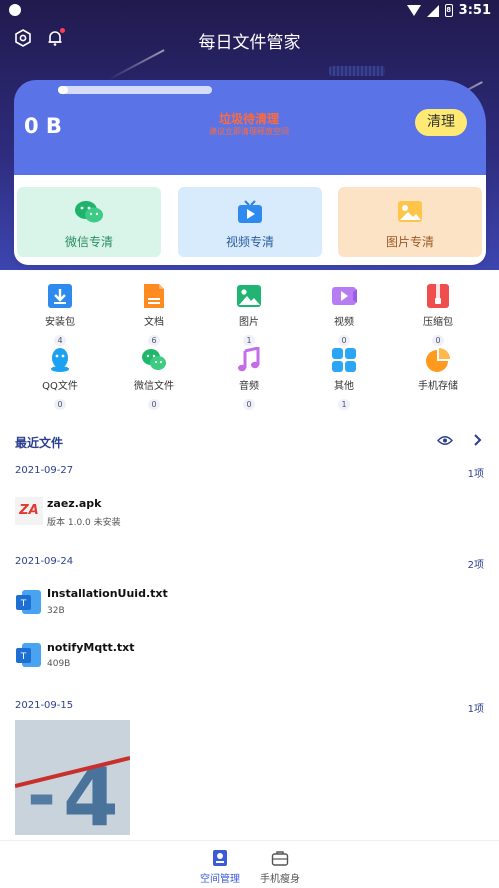 The height and width of the screenshot is (888, 499). What do you see at coordinates (220, 867) in the screenshot?
I see `nav-space-management: 空间管理` at bounding box center [220, 867].